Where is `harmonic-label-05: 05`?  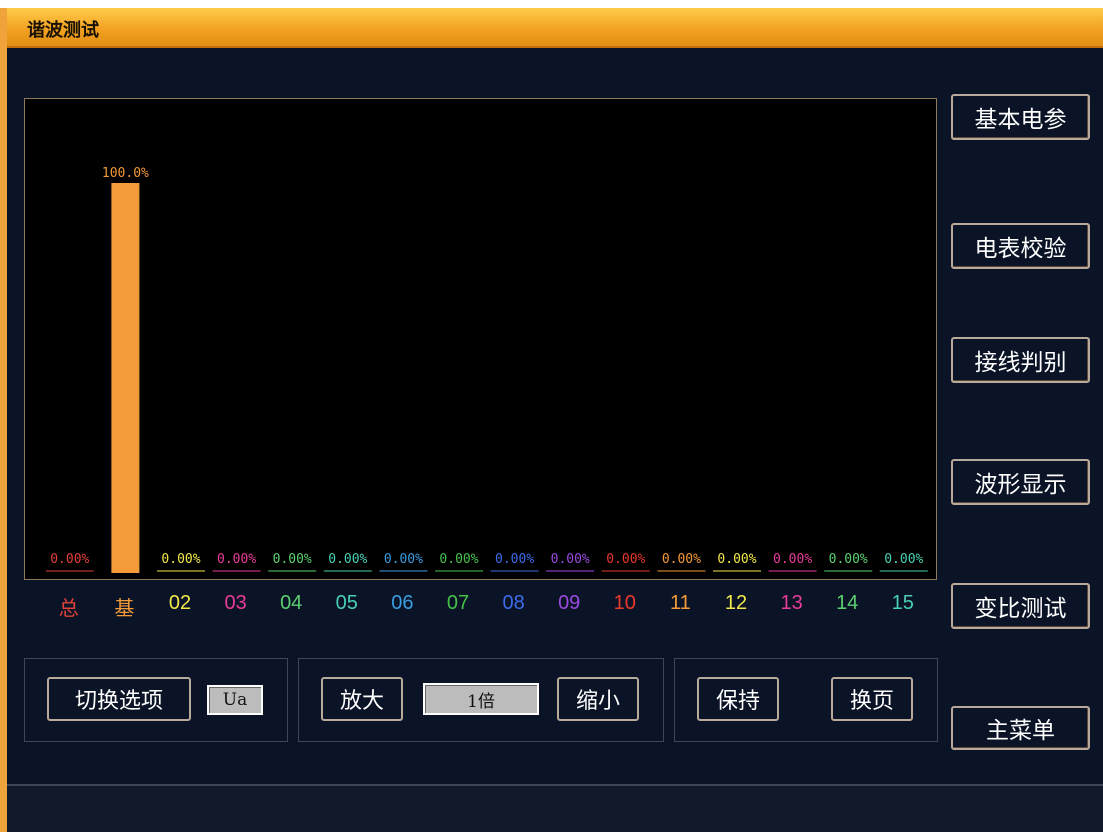
harmonic-label-05: 05 is located at coordinates (346, 603).